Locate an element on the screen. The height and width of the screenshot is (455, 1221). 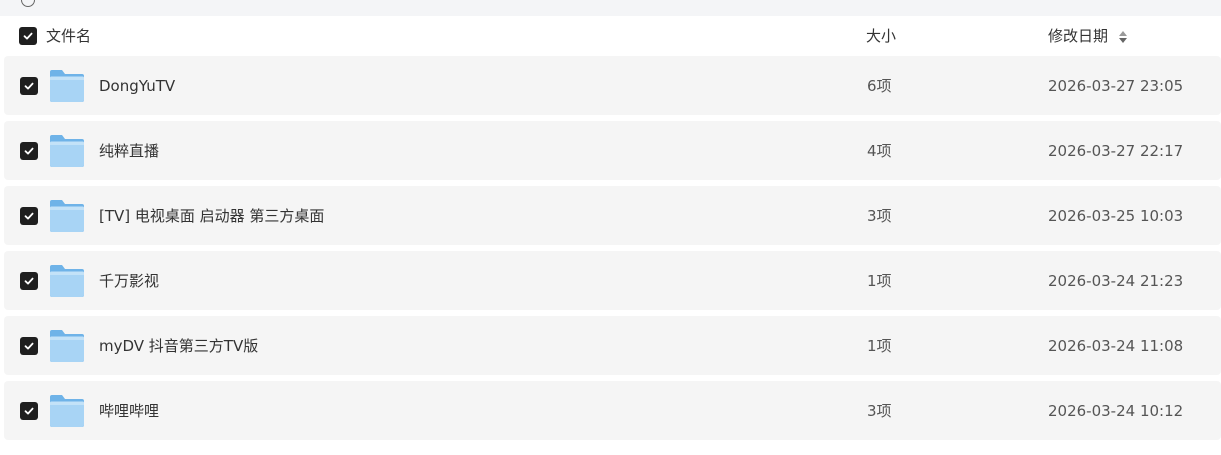
file-modified-date: 2026-03-24 21:23 is located at coordinates (1116, 281).